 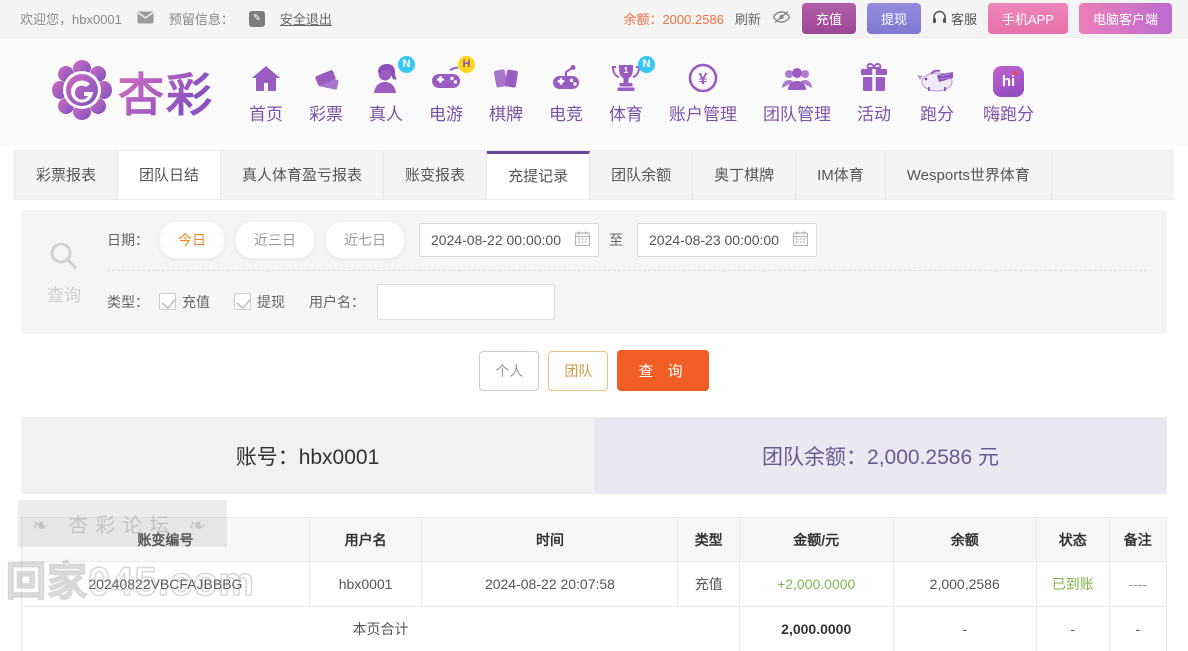 I want to click on pc-client-button: 电脑客户端, so click(x=1125, y=18).